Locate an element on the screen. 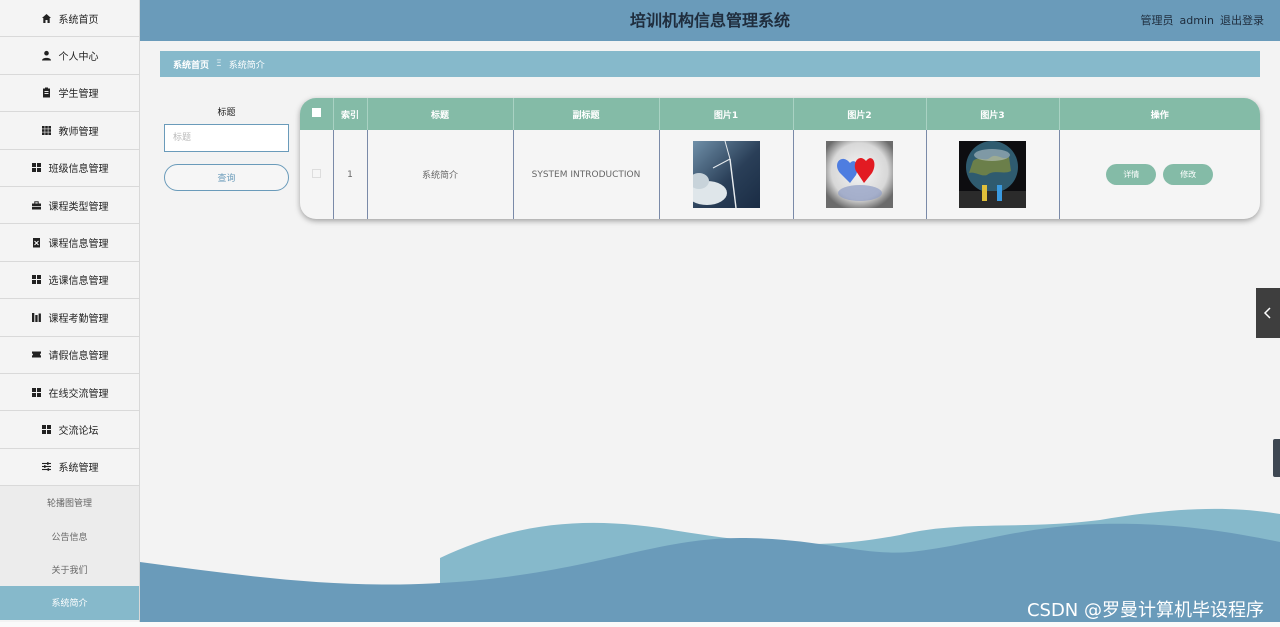 The image size is (1280, 627). search-label: 标题 is located at coordinates (226, 113).